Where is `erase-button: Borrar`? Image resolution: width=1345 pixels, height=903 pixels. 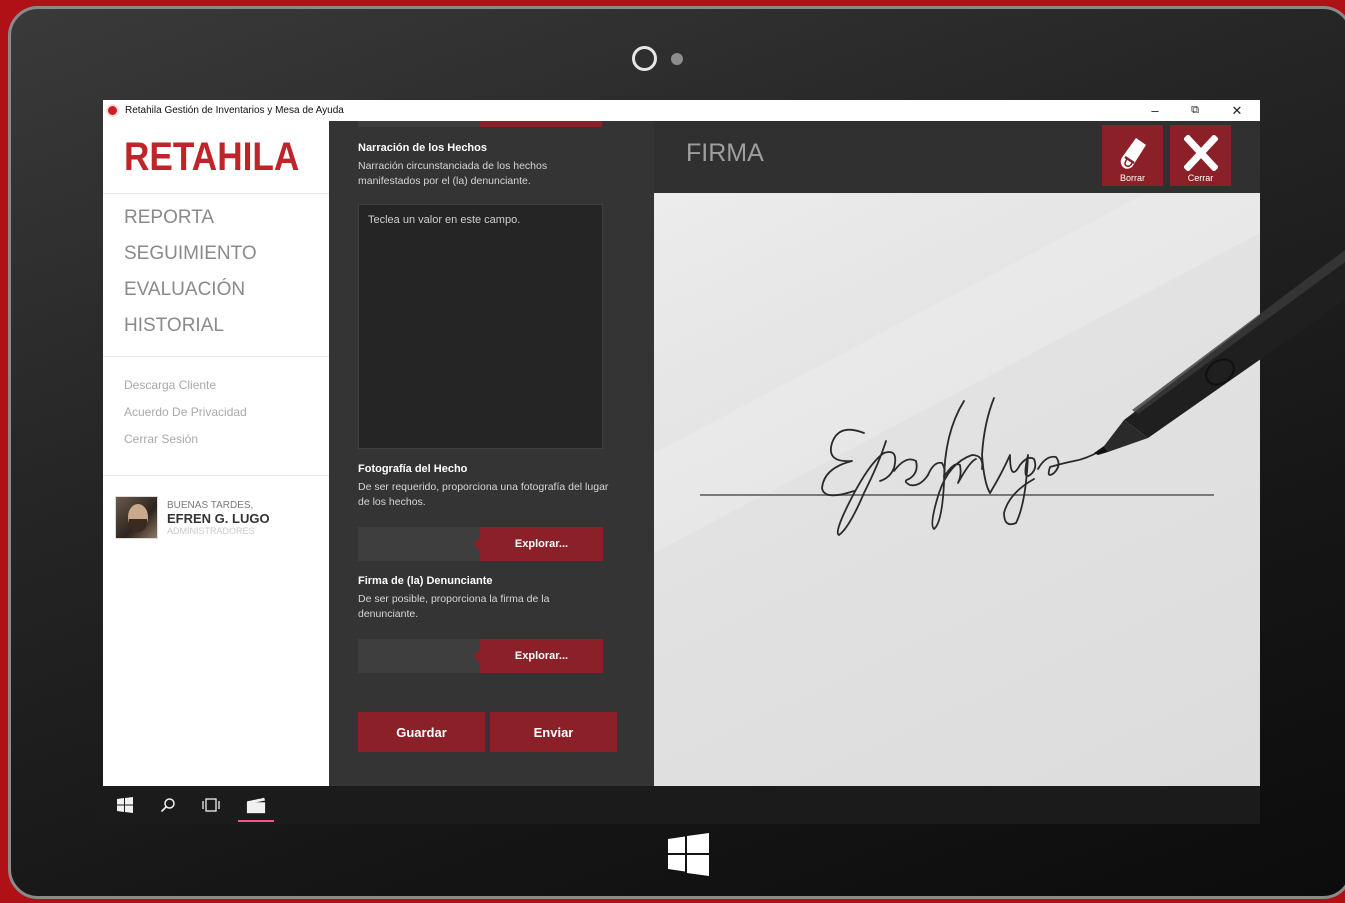 erase-button: Borrar is located at coordinates (1132, 155).